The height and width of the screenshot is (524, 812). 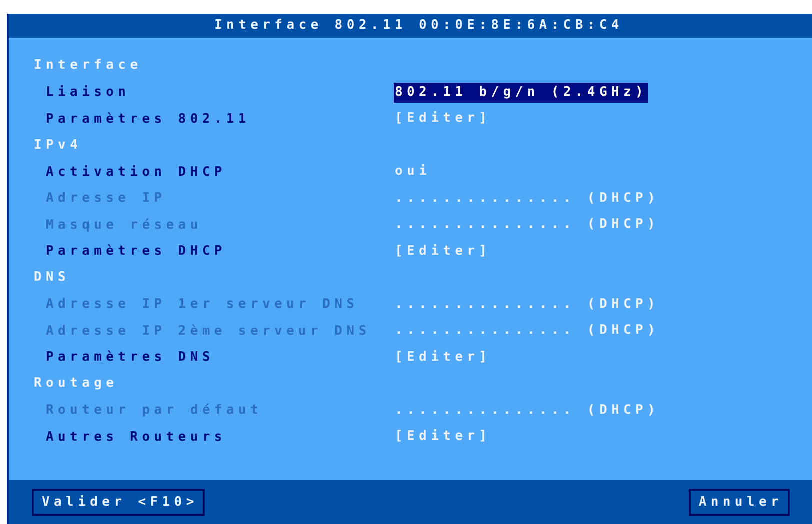 What do you see at coordinates (154, 410) in the screenshot?
I see `setting-label: Routeur par défaut` at bounding box center [154, 410].